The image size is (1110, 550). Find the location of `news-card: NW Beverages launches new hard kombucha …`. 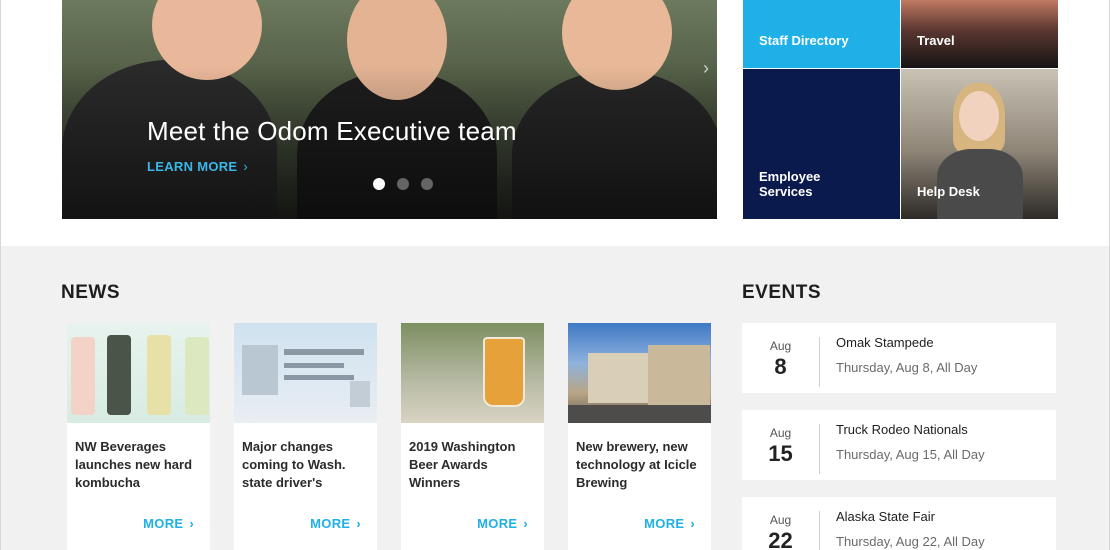

news-card: NW Beverages launches new hard kombucha … is located at coordinates (138, 436).